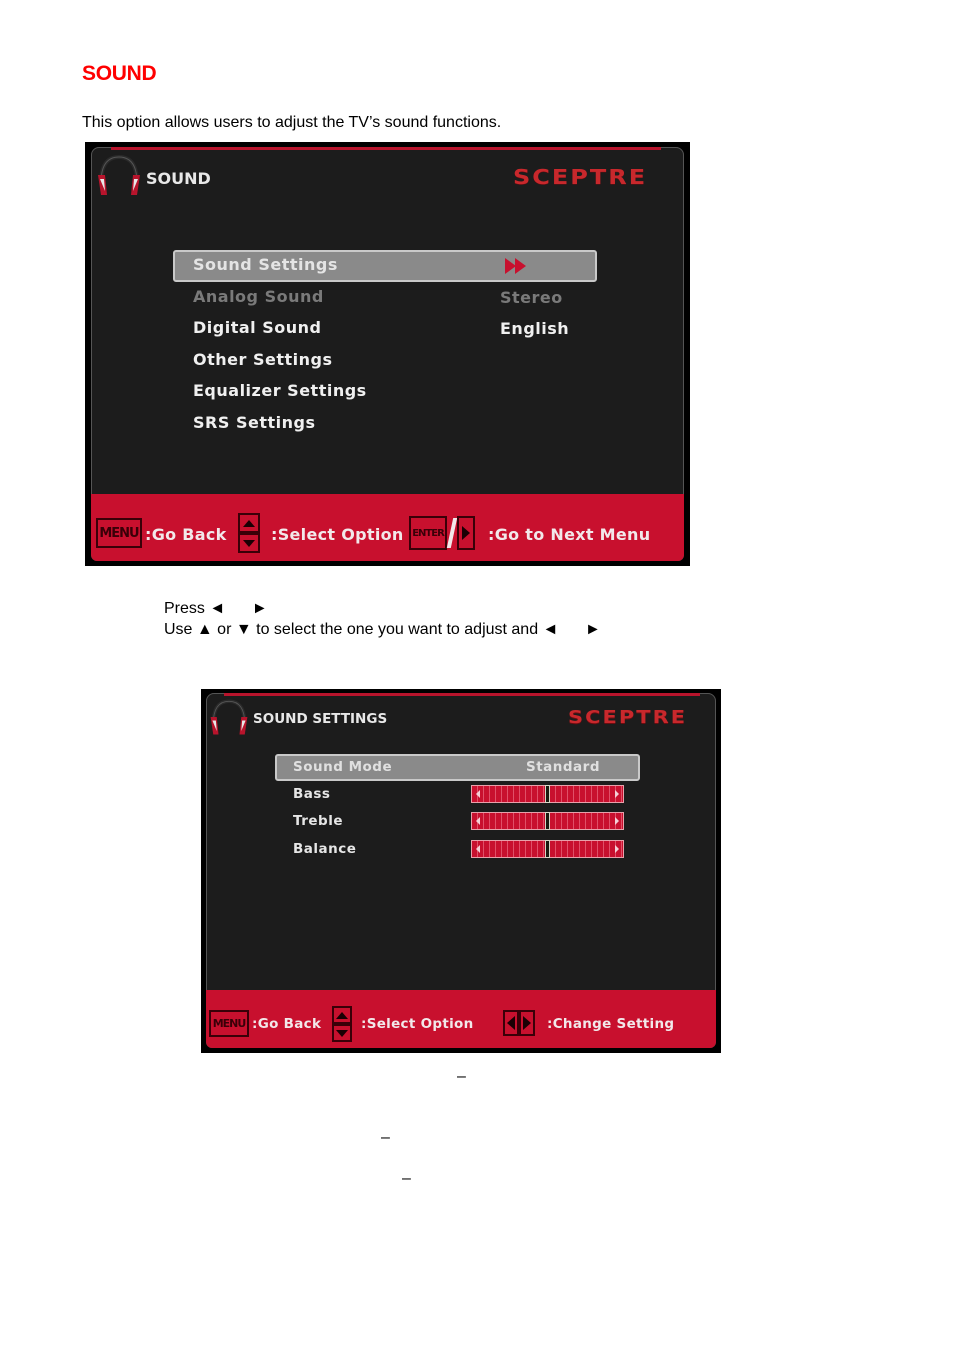 This screenshot has height=1354, width=954. What do you see at coordinates (569, 534) in the screenshot?
I see `next-menu-hint: :Go to Next Menu` at bounding box center [569, 534].